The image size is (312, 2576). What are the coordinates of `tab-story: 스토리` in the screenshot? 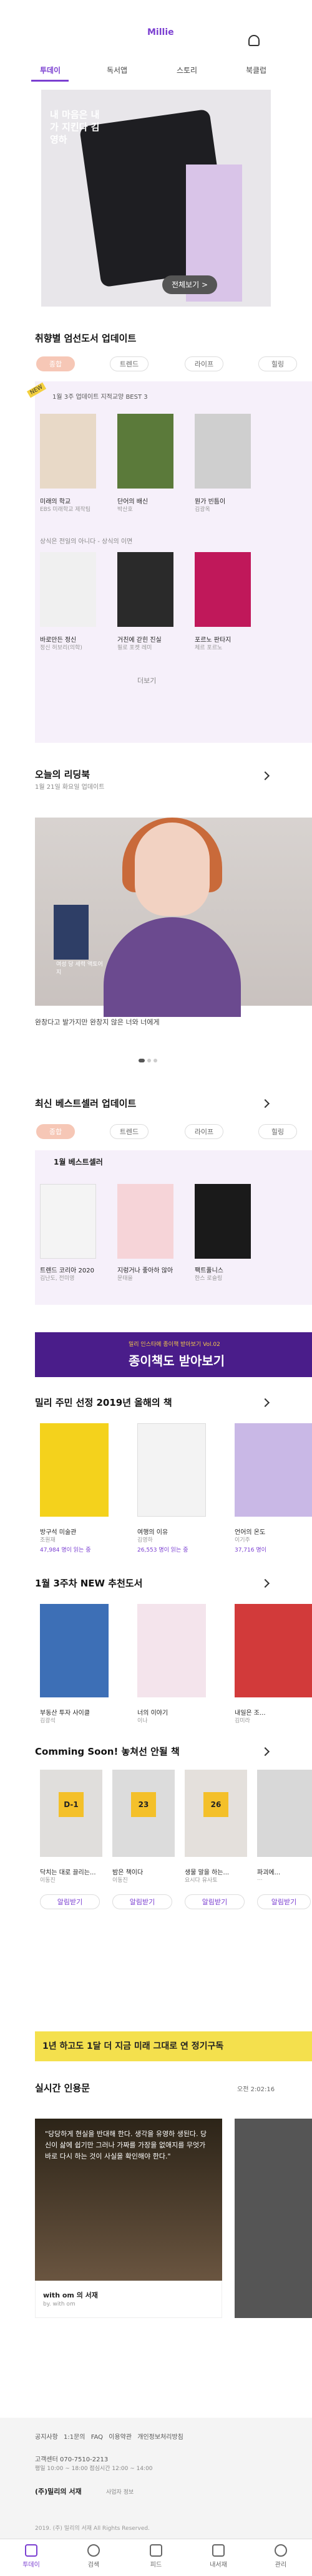 It's located at (187, 70).